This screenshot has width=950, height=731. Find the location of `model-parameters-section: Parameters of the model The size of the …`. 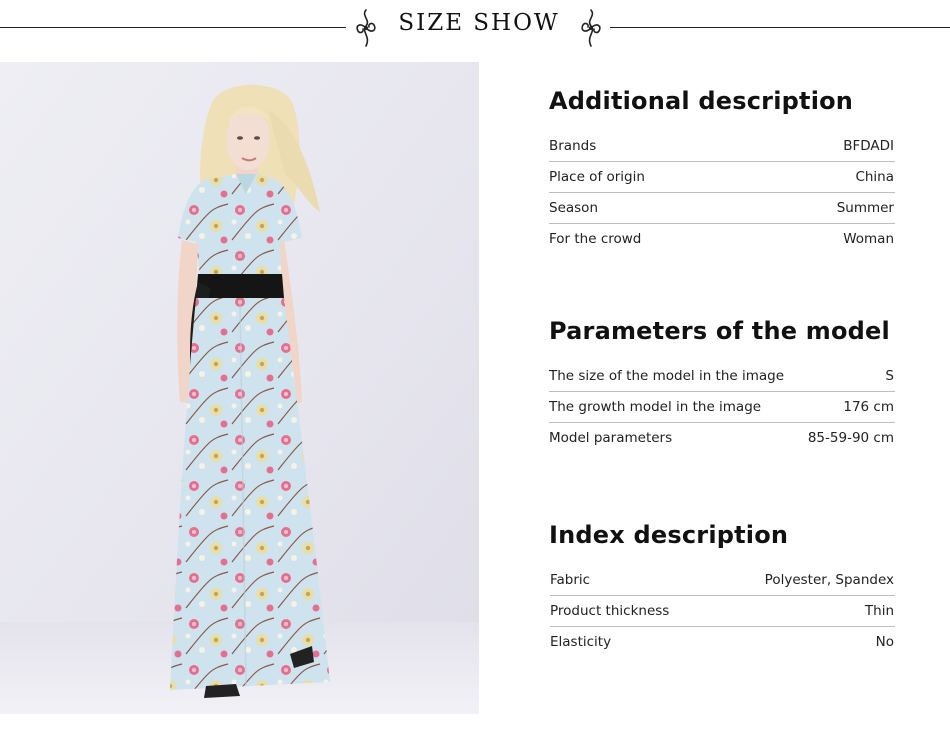

model-parameters-section: Parameters of the model The size of the … is located at coordinates (722, 382).